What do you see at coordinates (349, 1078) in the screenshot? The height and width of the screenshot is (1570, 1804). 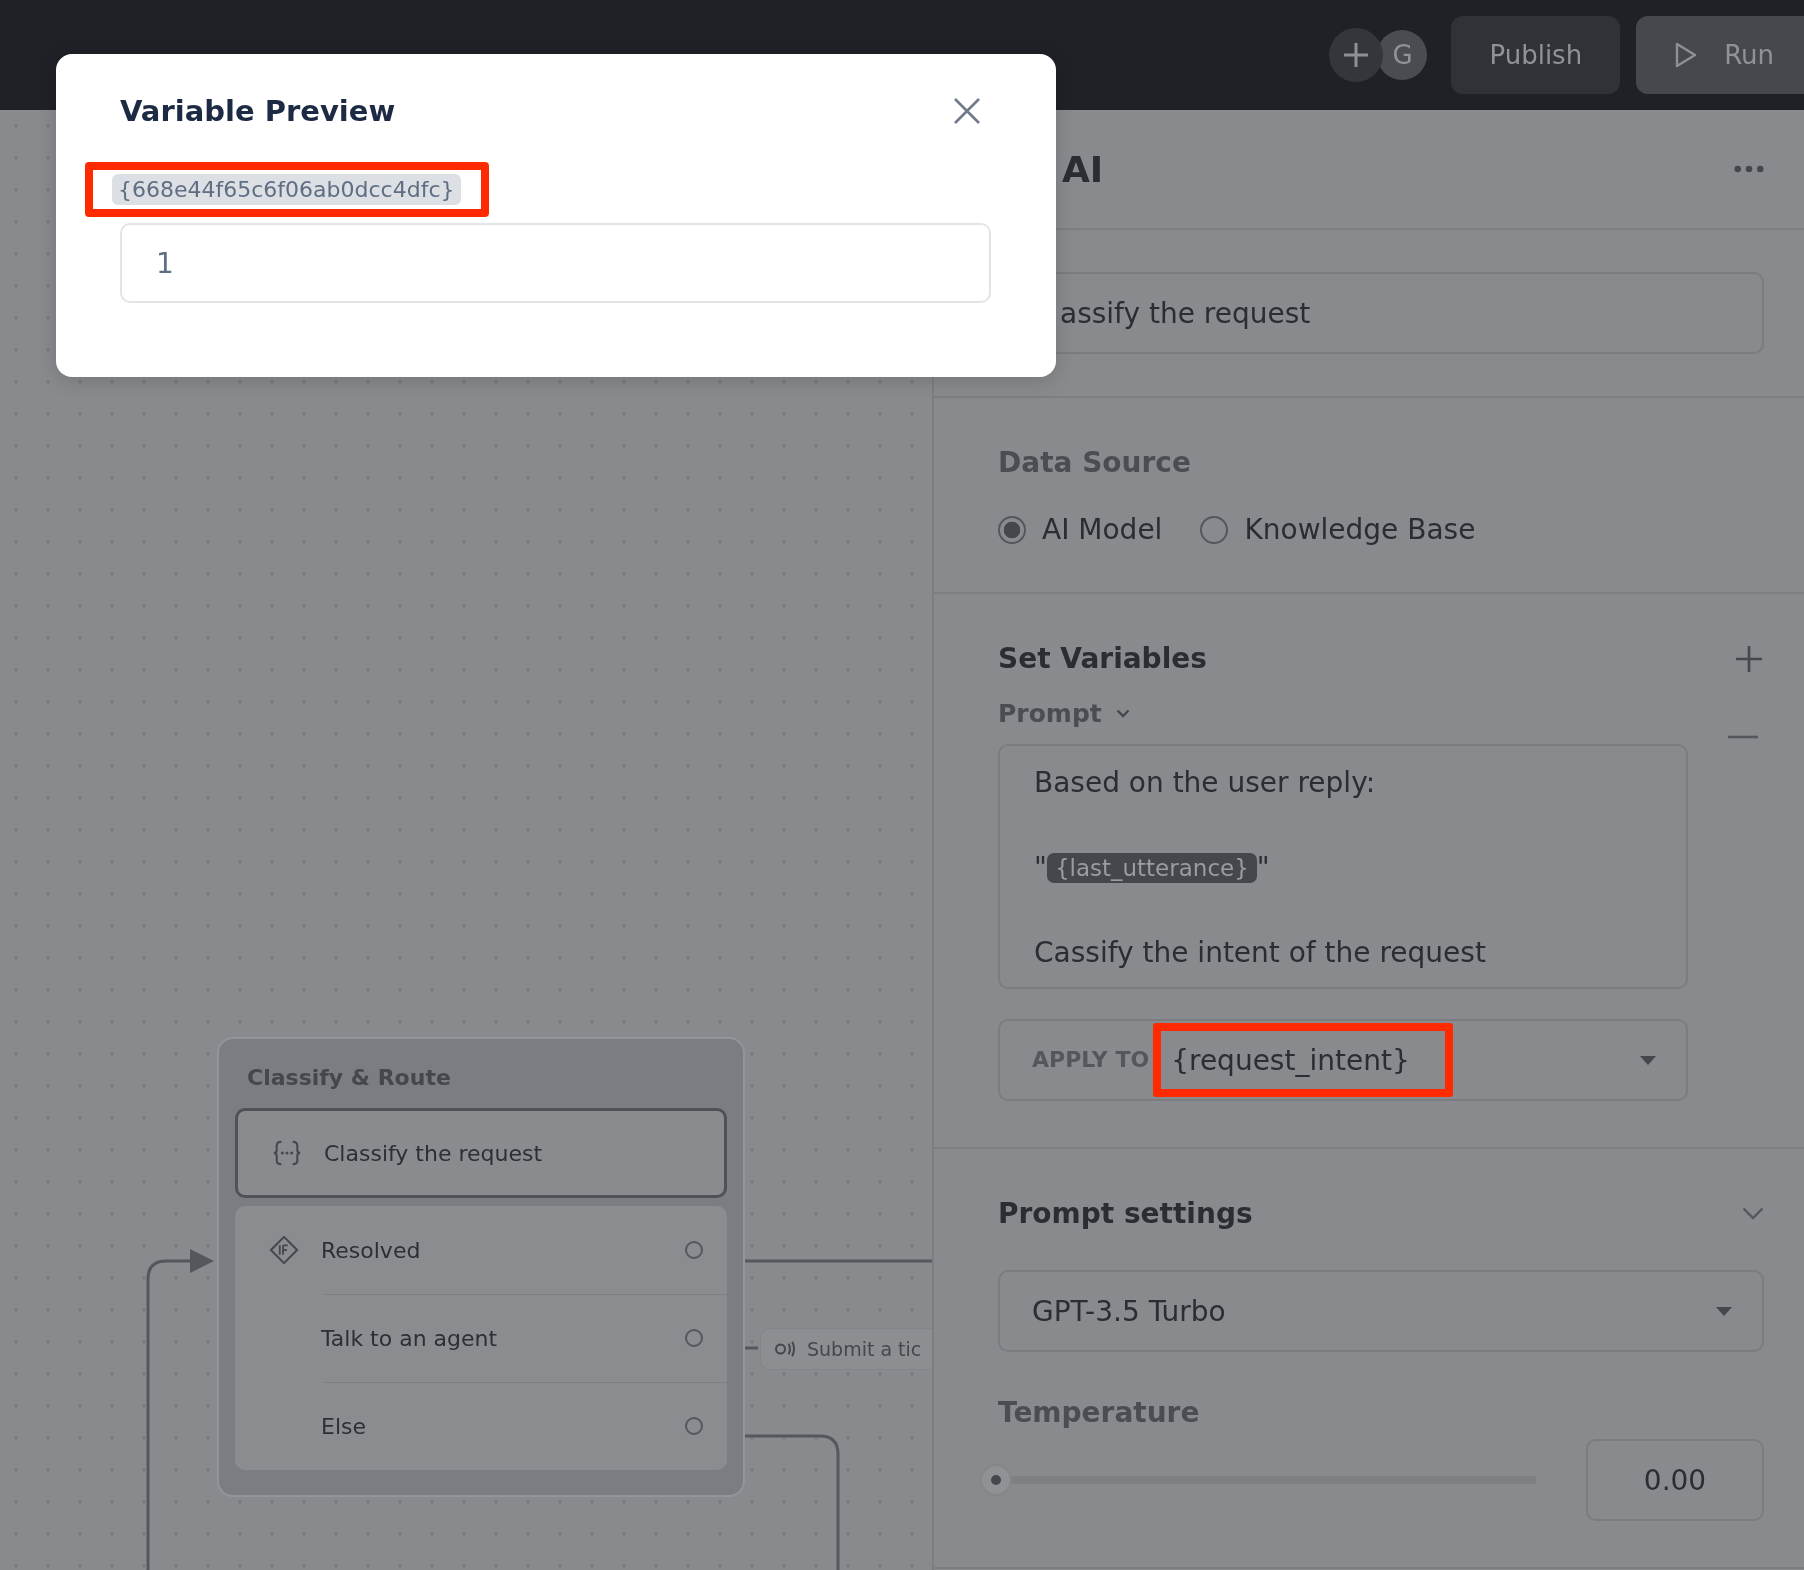 I see `group-title: Classify & Route` at bounding box center [349, 1078].